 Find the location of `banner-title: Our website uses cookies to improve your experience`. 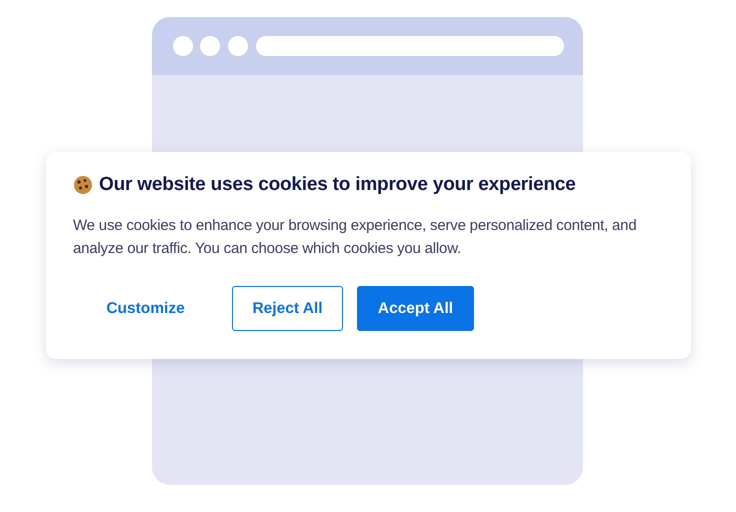

banner-title: Our website uses cookies to improve your experience is located at coordinates (337, 185).